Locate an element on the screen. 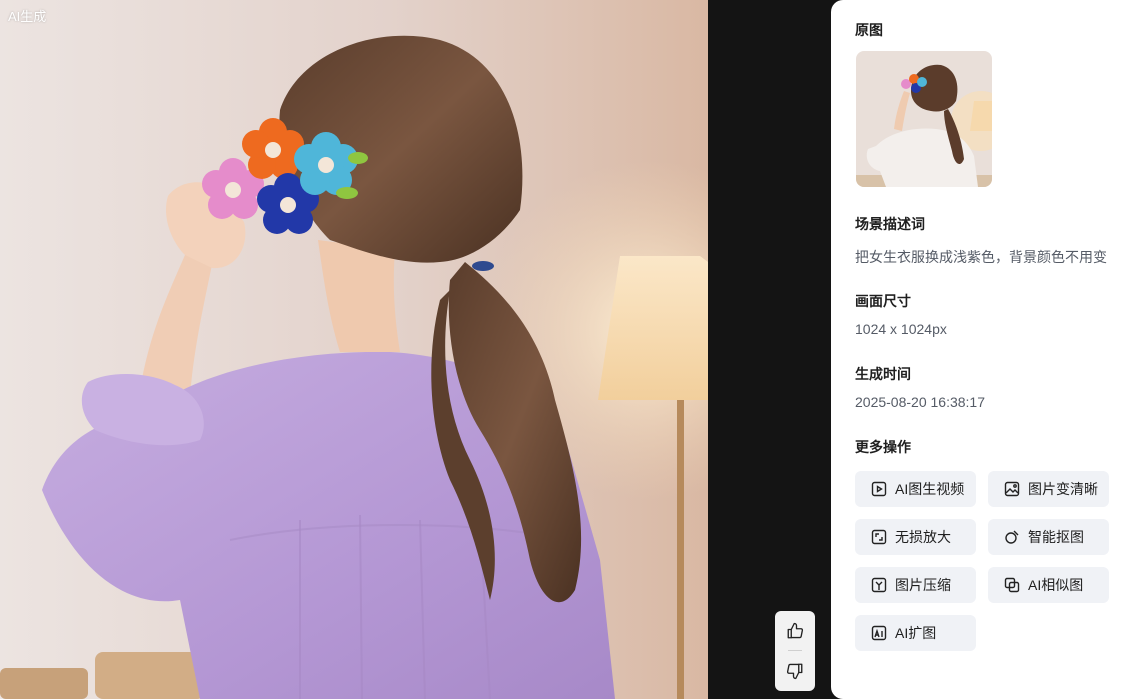  more-actions-title: 更多操作 is located at coordinates (883, 447).